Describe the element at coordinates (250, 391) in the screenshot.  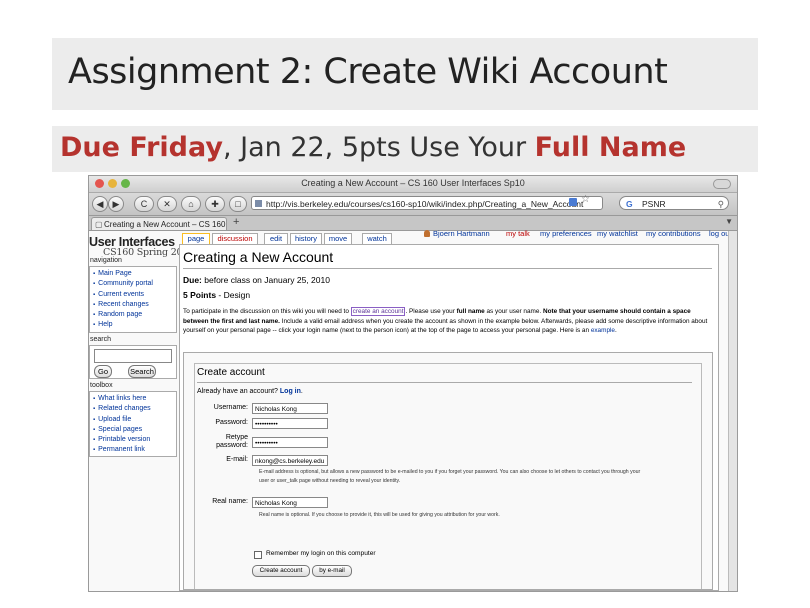
I see `have-account-line: Already have an account? Log in.` at that location.